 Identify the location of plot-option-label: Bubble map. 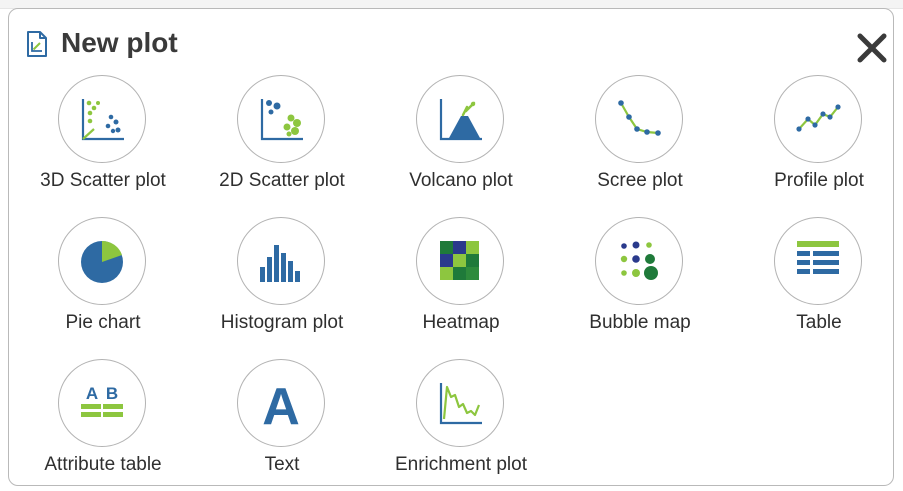
(640, 322).